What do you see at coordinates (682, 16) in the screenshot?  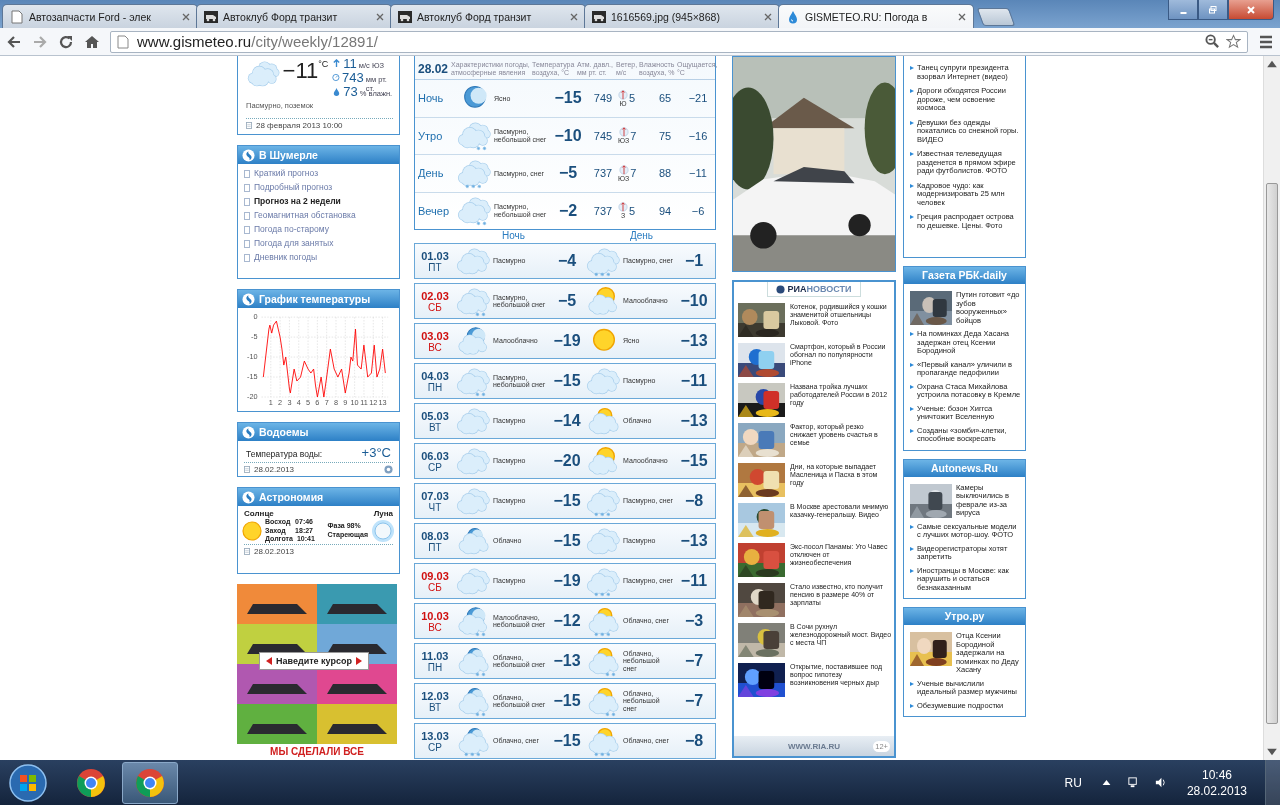 I see `browser-tab: 1616569.jpg (945×868)` at bounding box center [682, 16].